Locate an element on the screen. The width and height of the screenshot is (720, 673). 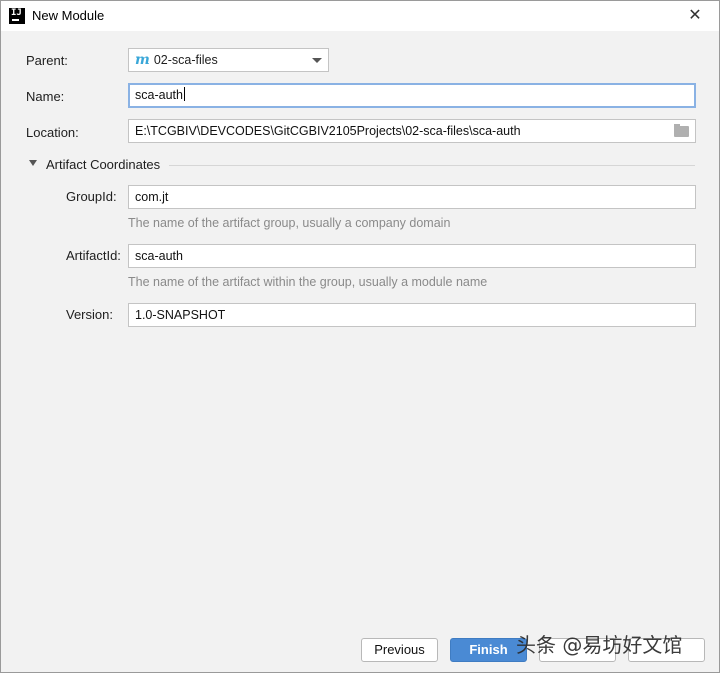
folder-icon is located at coordinates (681, 130).